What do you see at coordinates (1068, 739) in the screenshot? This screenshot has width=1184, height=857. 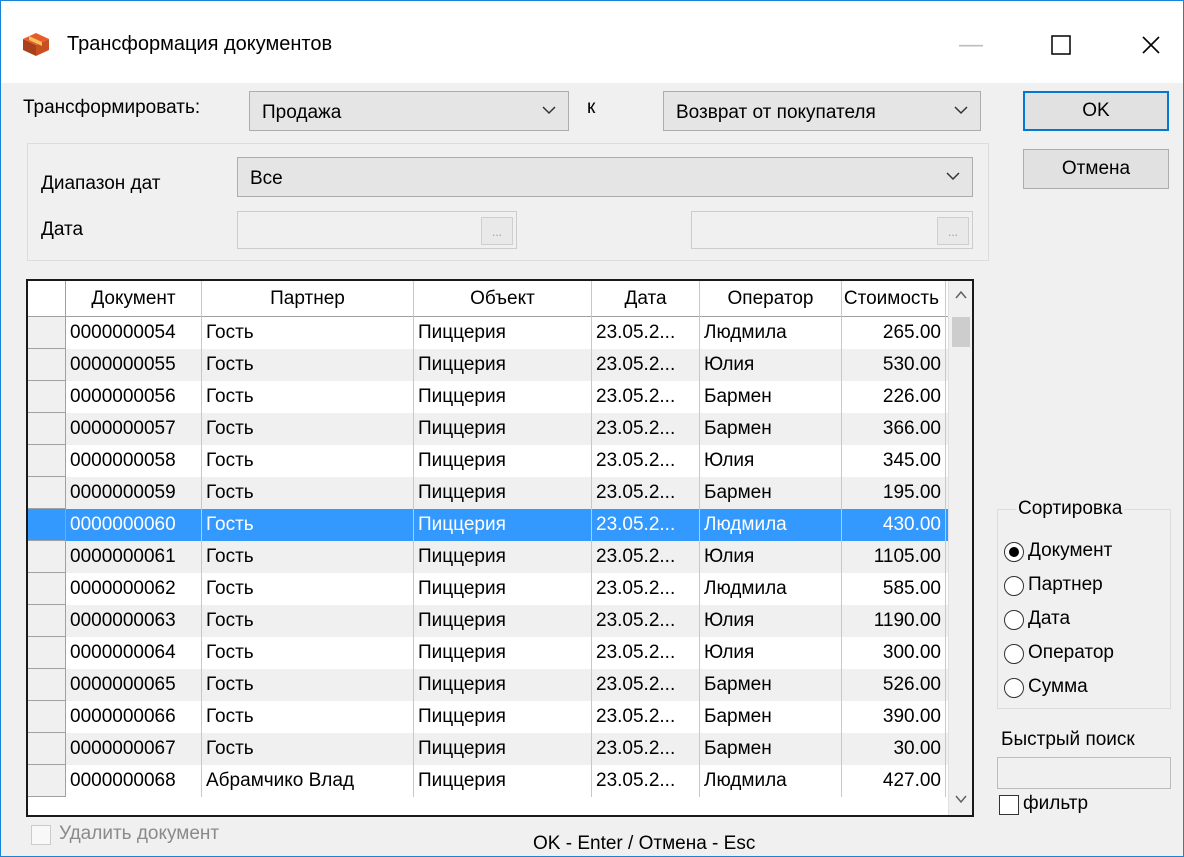 I see `quick-search-label: Быстрый поиск` at bounding box center [1068, 739].